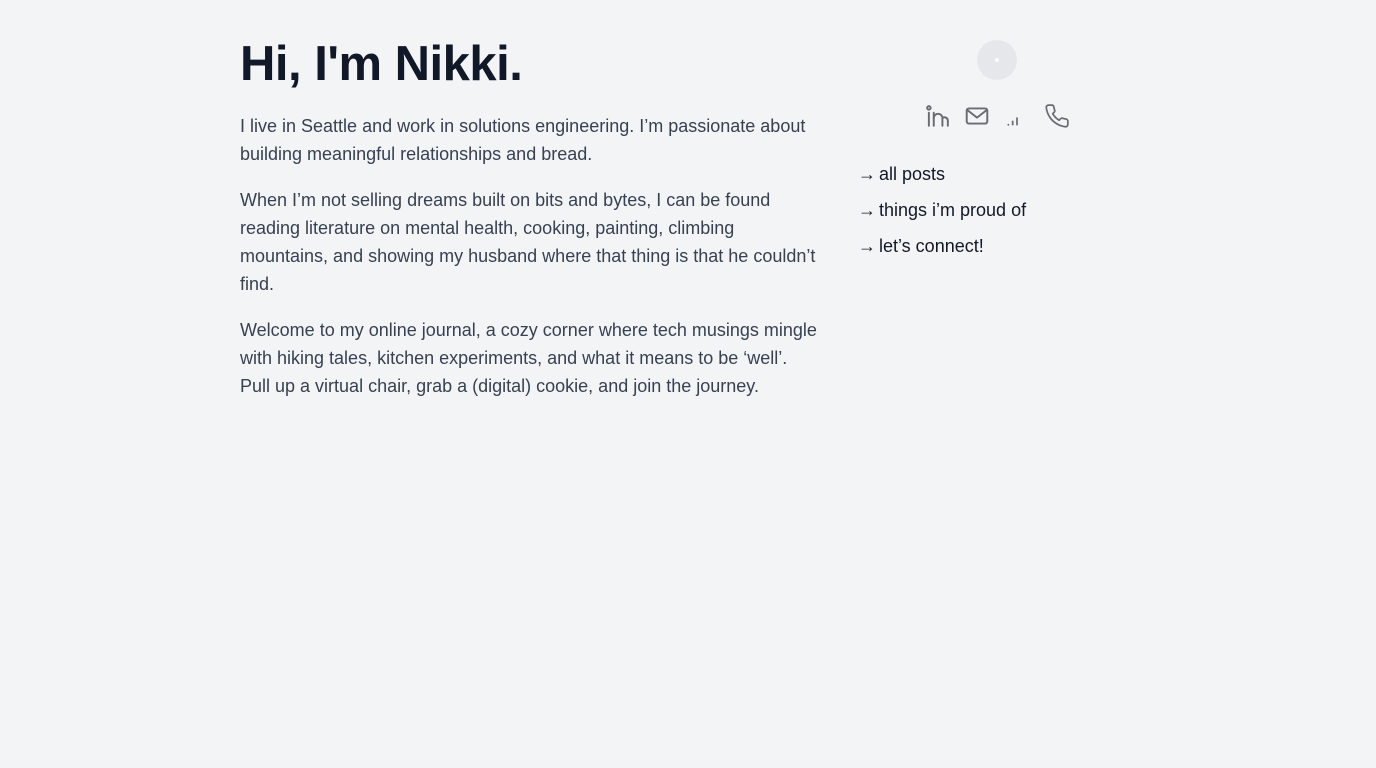 The height and width of the screenshot is (768, 1376). I want to click on nav-link-label: all posts, so click(912, 174).